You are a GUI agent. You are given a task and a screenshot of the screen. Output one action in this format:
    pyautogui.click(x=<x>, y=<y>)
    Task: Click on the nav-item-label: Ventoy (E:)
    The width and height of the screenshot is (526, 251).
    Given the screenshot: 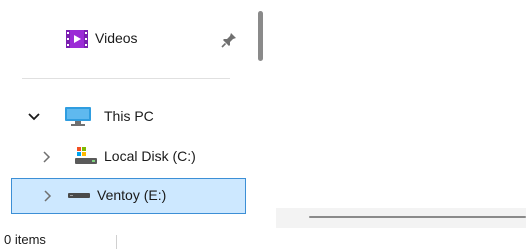 What is the action you would take?
    pyautogui.click(x=132, y=195)
    